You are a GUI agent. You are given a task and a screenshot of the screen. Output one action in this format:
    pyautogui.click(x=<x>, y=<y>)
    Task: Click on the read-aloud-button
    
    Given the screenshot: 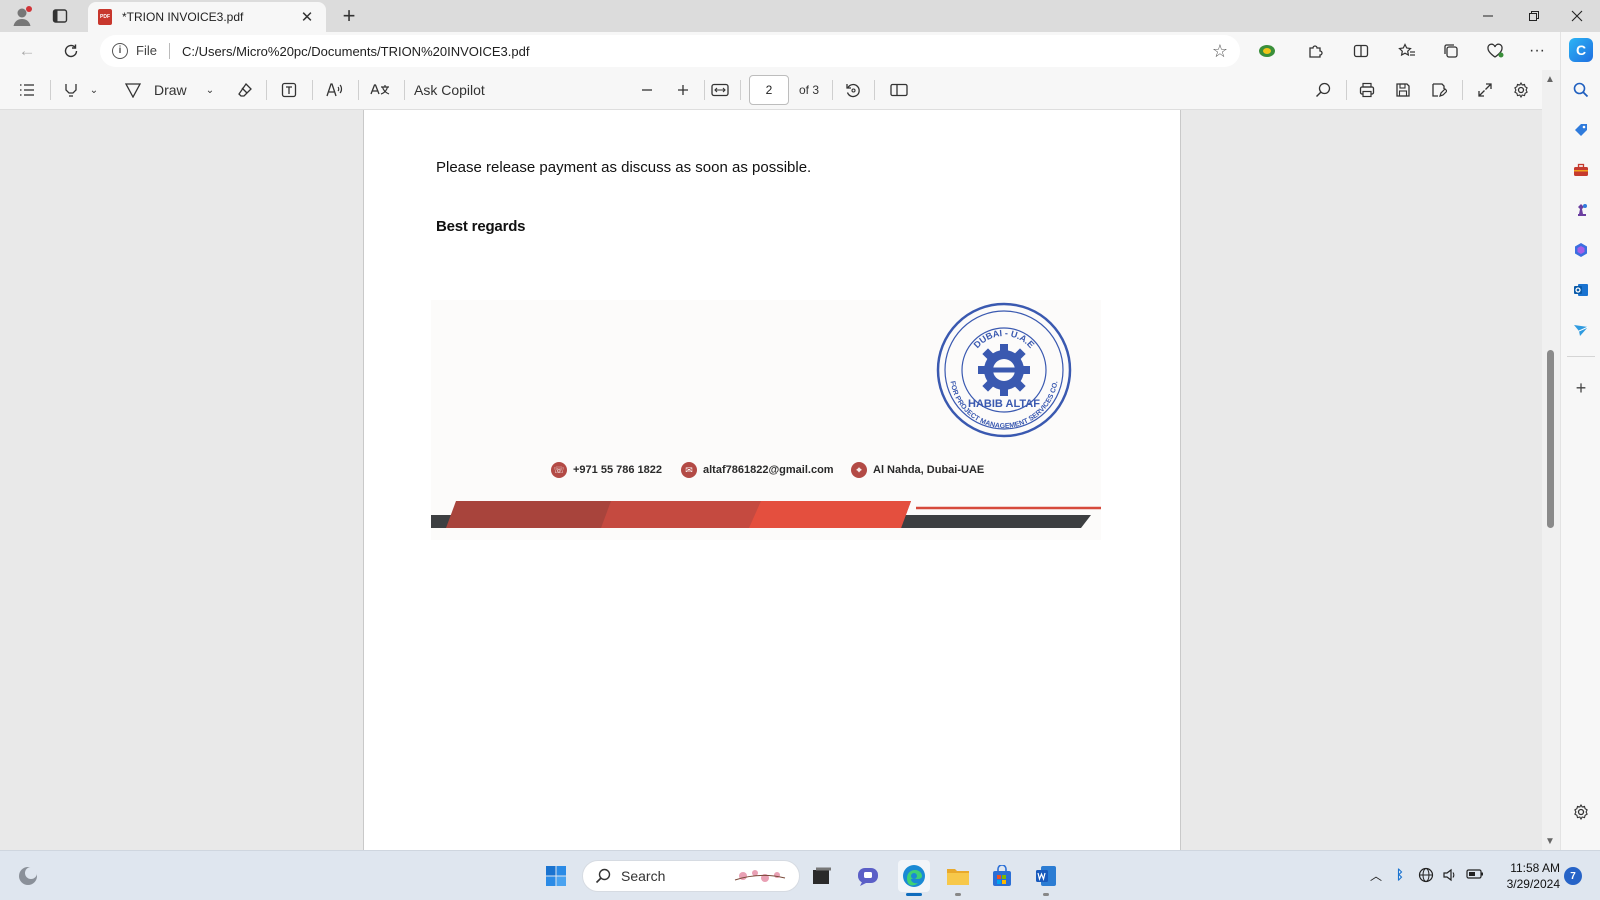 What is the action you would take?
    pyautogui.click(x=335, y=90)
    